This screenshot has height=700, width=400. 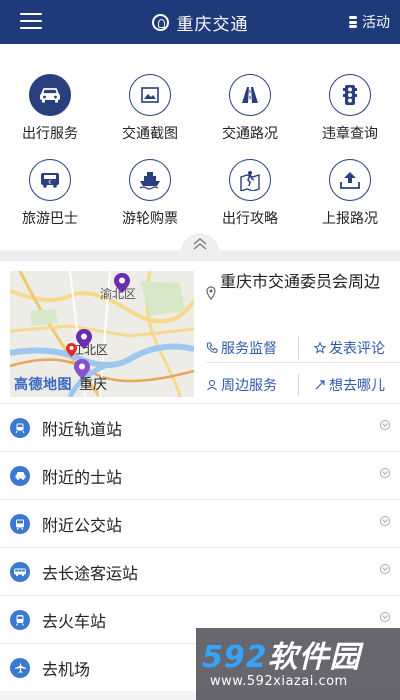 I want to click on service-label: 发表评论, so click(x=357, y=349).